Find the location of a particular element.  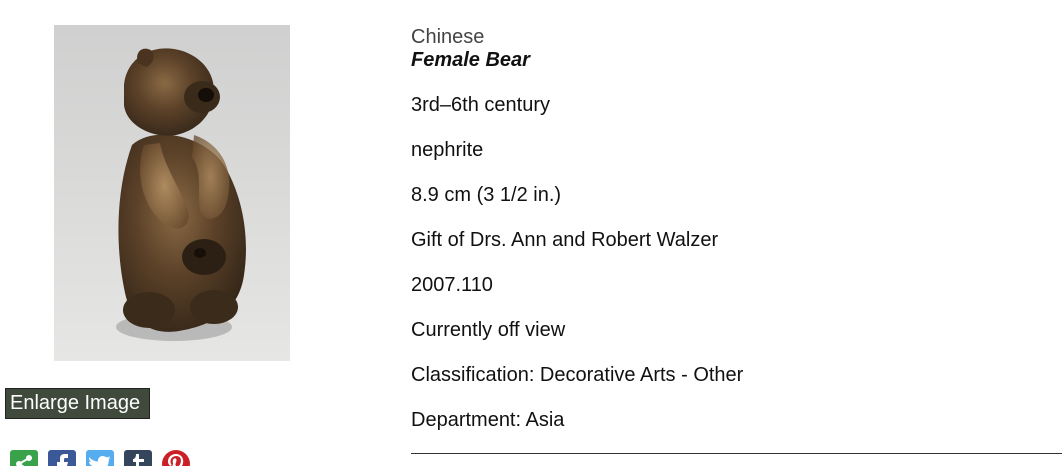

section-divider is located at coordinates (736, 453).